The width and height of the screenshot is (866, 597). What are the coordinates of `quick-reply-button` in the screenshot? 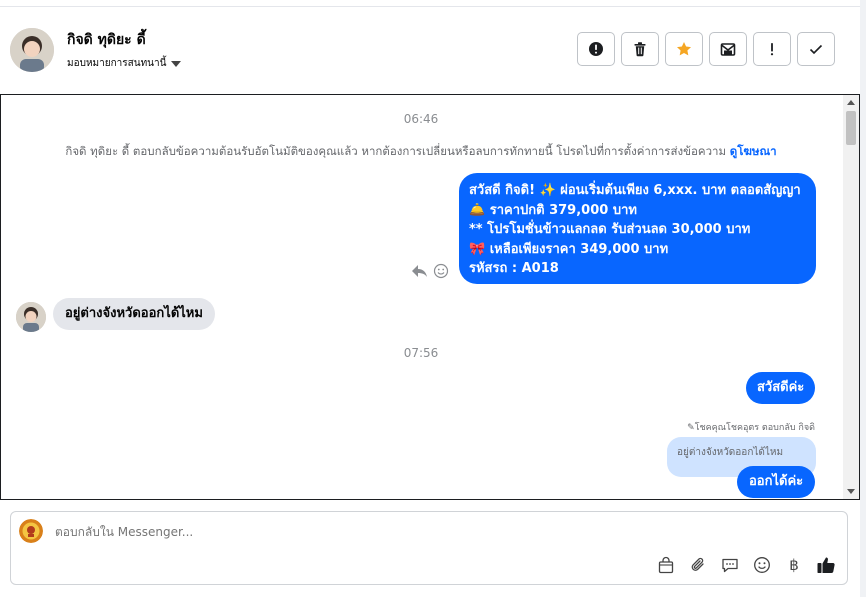 It's located at (730, 565).